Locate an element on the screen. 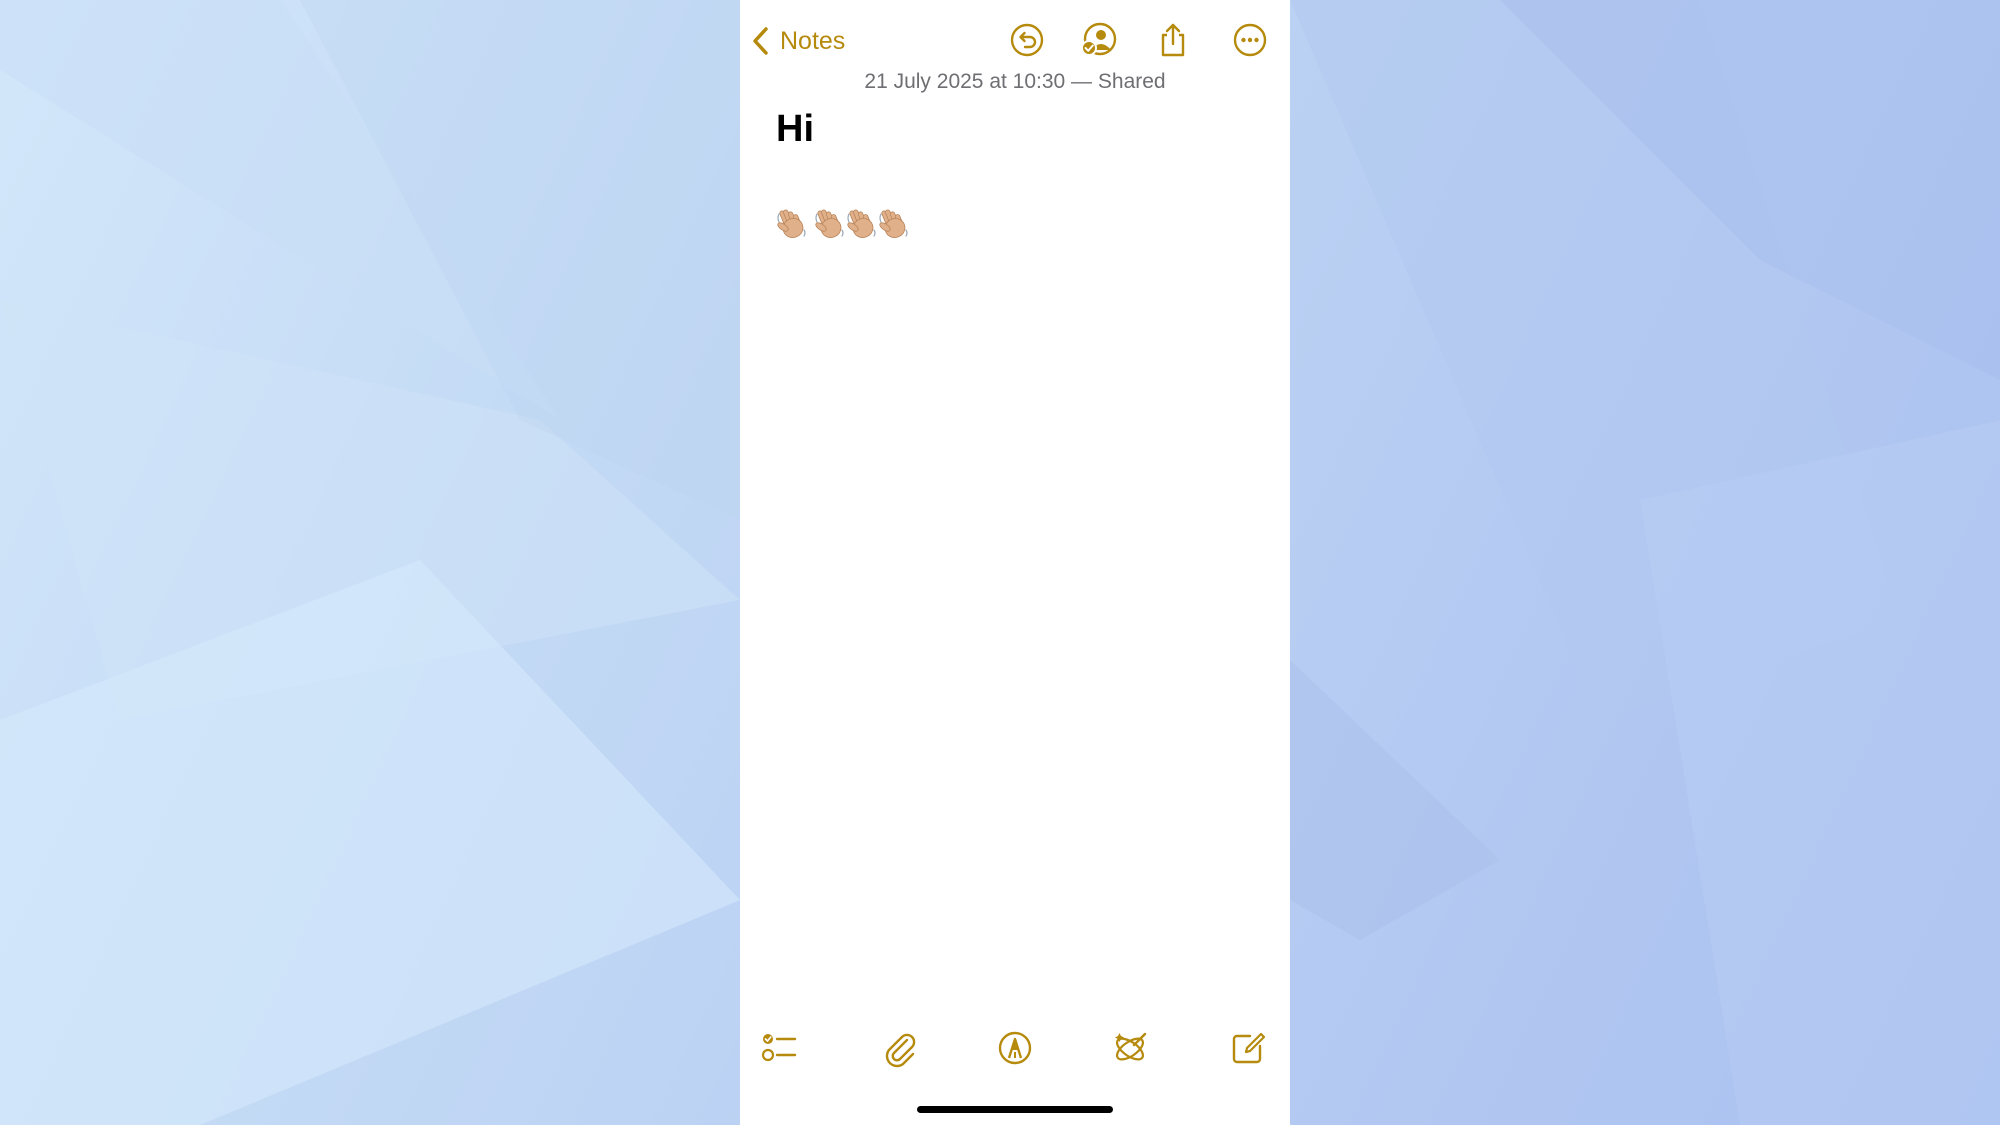 This screenshot has height=1125, width=2000. undo-icon is located at coordinates (1027, 40).